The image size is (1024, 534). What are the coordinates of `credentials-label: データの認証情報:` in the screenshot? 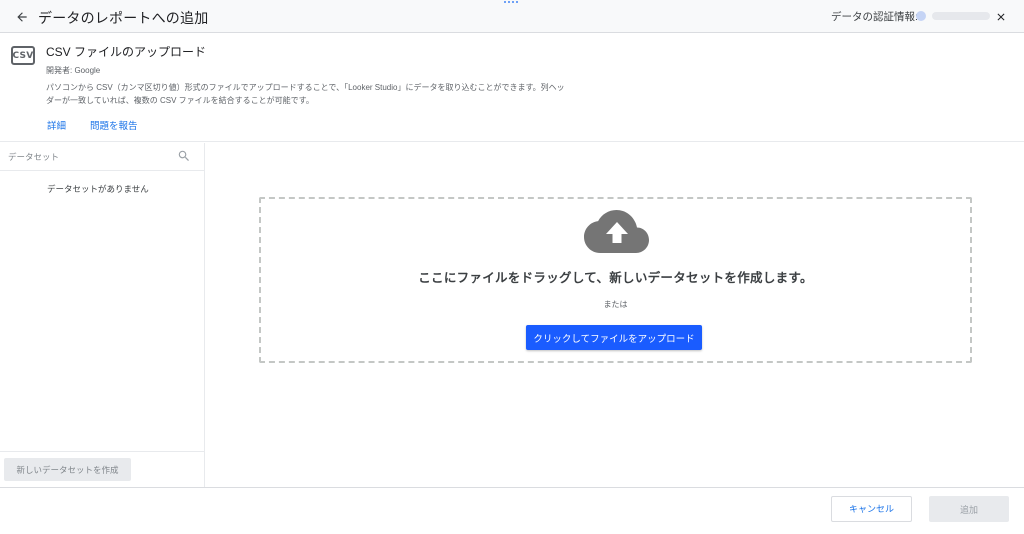 It's located at (874, 17).